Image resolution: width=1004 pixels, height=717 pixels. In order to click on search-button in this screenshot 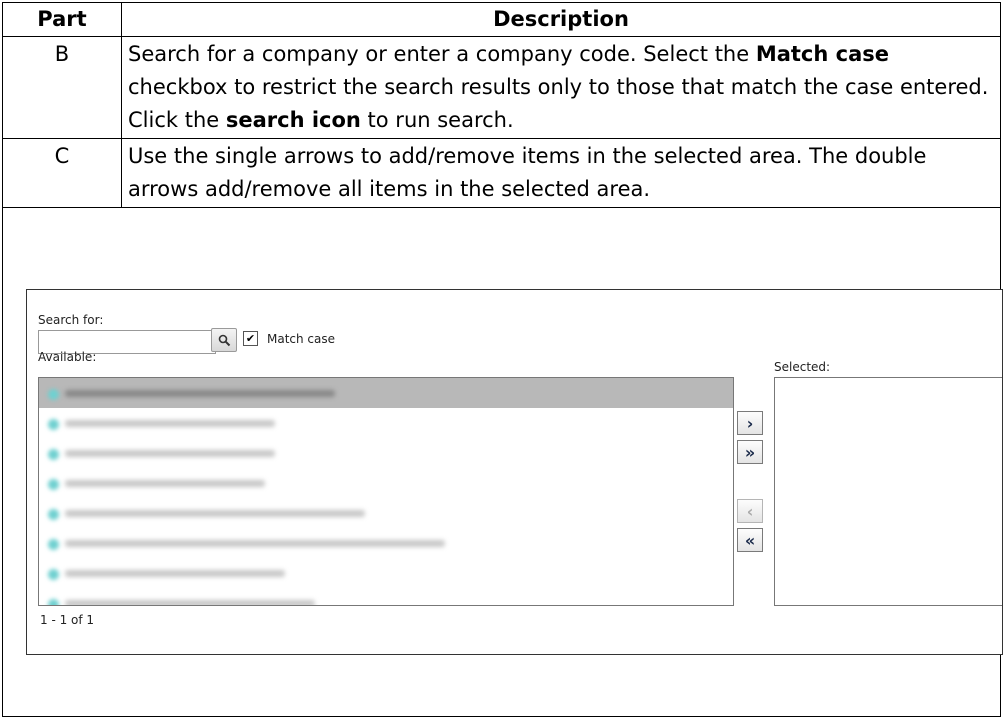, I will do `click(224, 340)`.